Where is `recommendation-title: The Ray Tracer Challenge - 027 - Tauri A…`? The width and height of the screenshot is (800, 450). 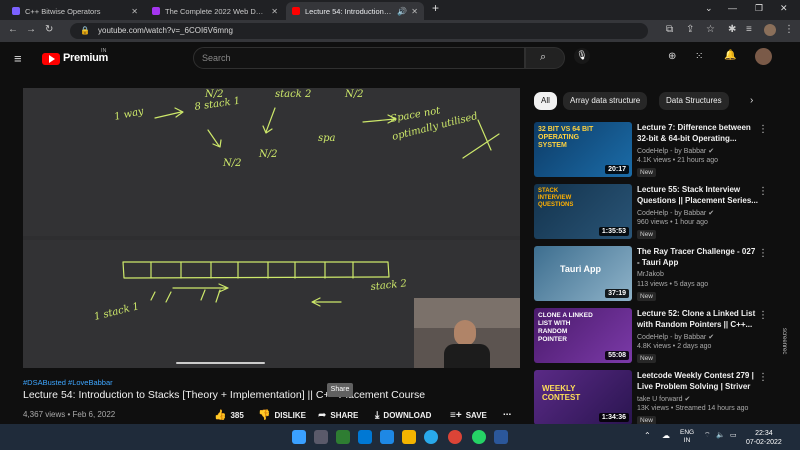 recommendation-title: The Ray Tracer Challenge - 027 - Tauri A… is located at coordinates (696, 257).